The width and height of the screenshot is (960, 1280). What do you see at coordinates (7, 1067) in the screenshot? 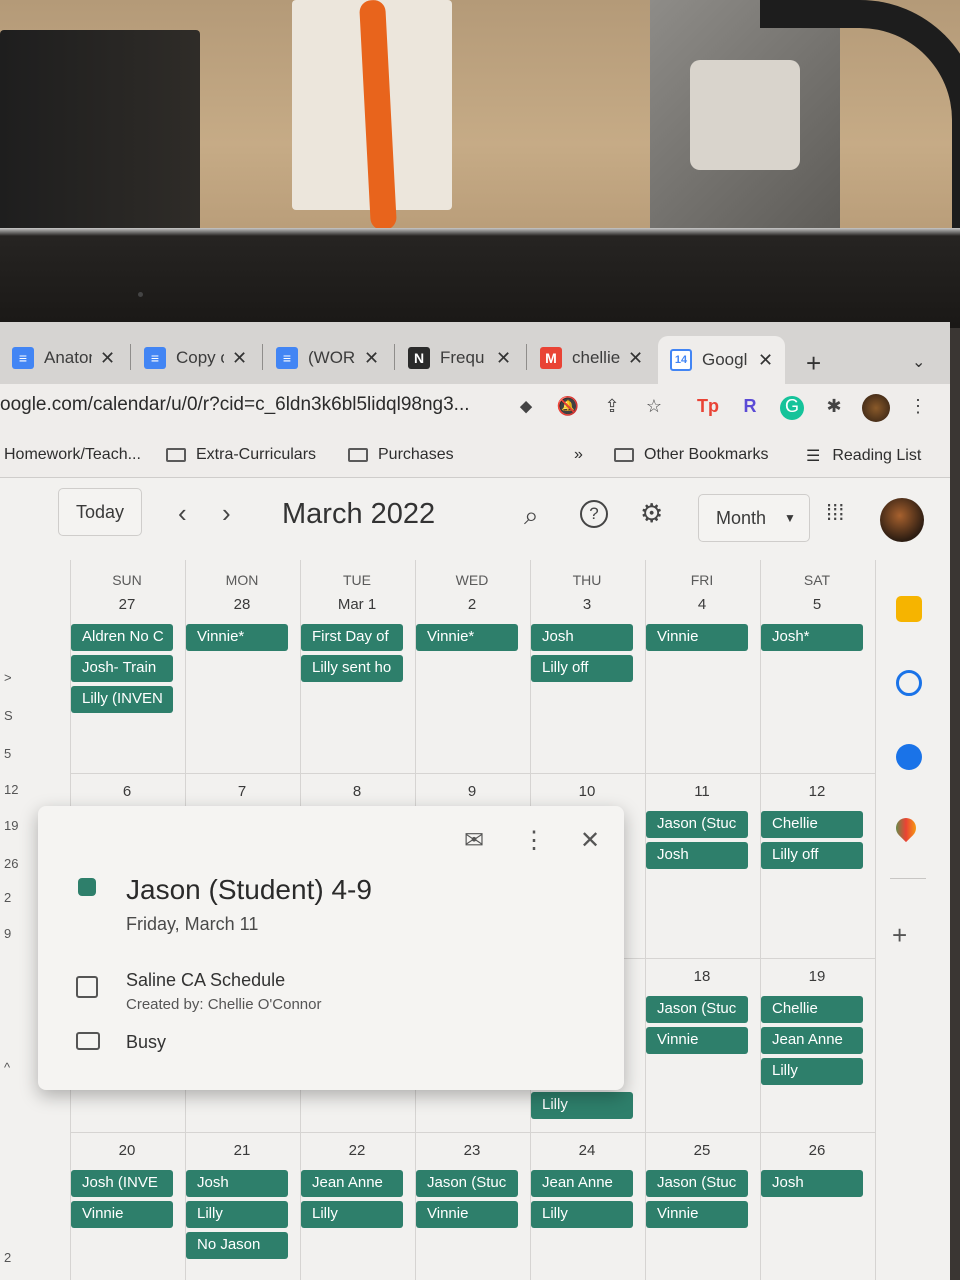
I see `mini-calendar-label: ^` at bounding box center [7, 1067].